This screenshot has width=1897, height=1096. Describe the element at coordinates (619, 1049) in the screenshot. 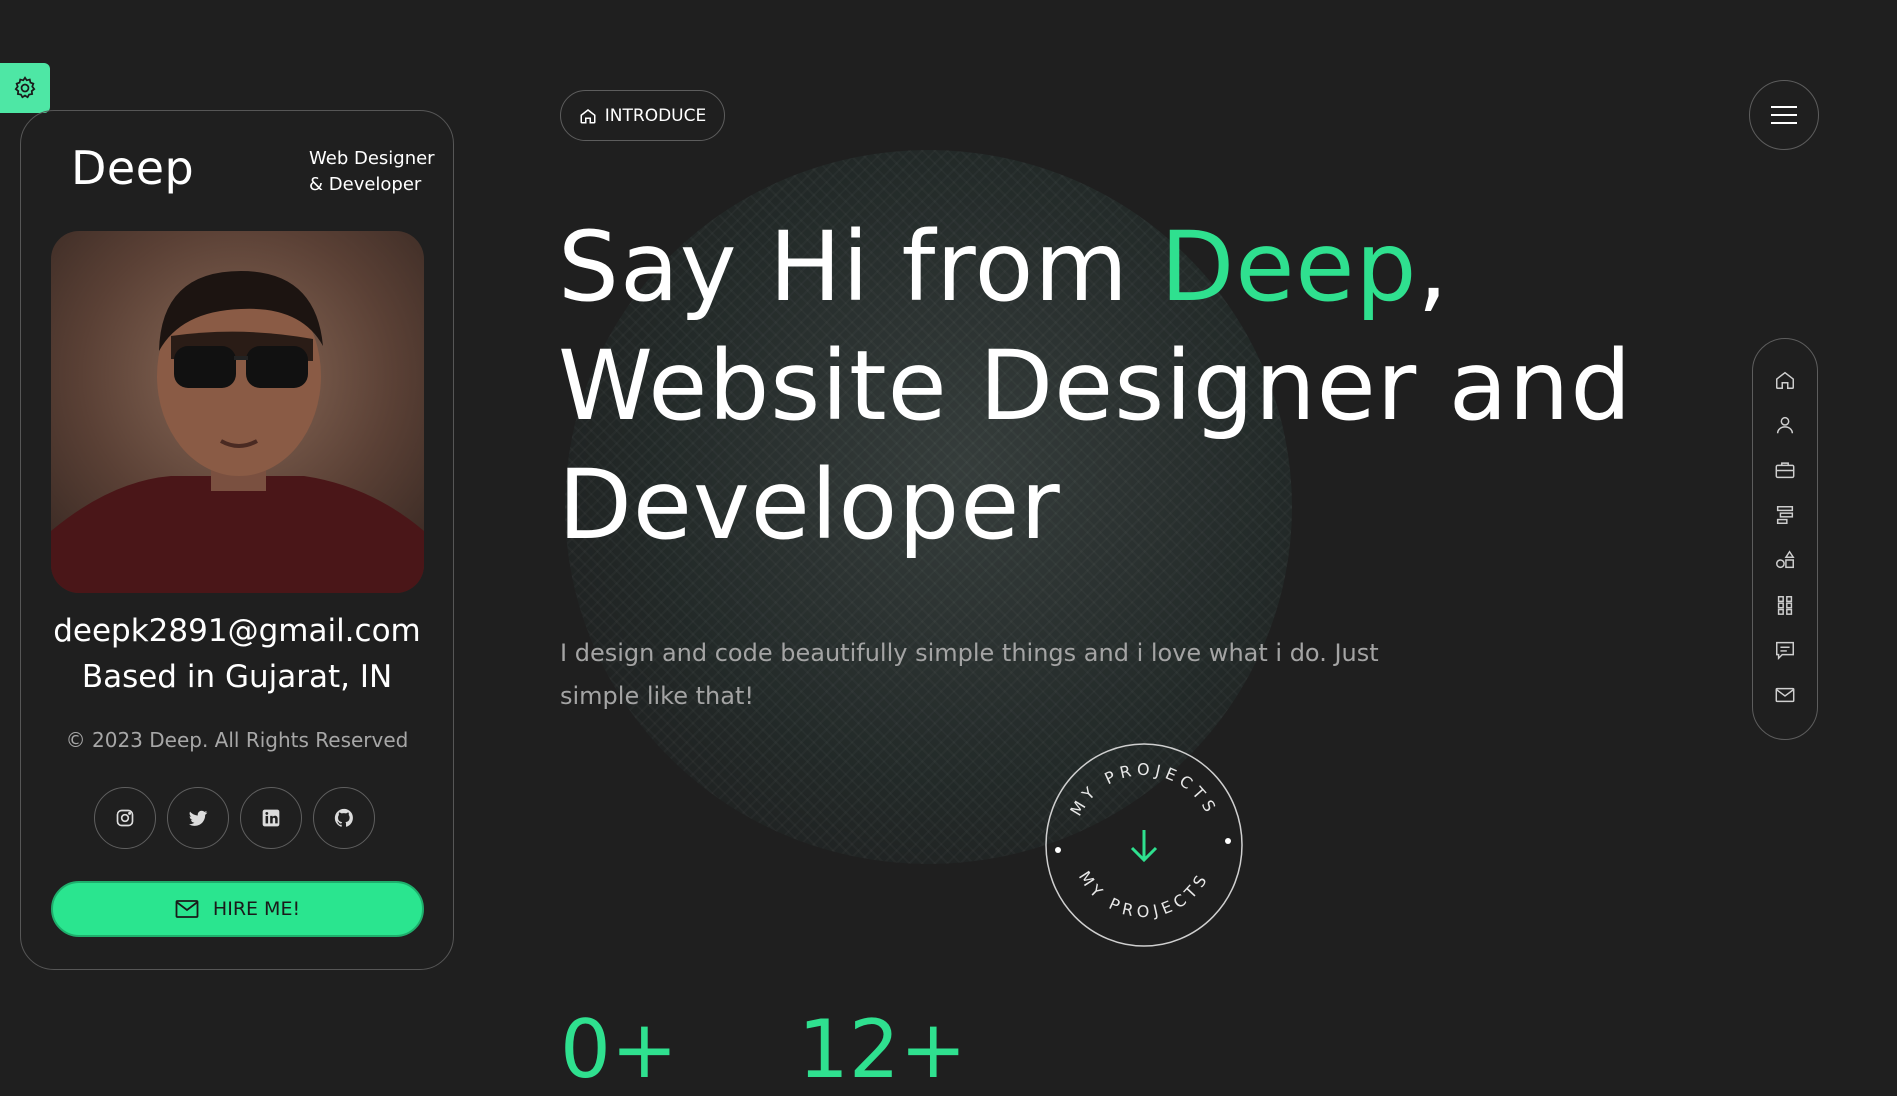

I see `stat-value-1: 0+` at that location.